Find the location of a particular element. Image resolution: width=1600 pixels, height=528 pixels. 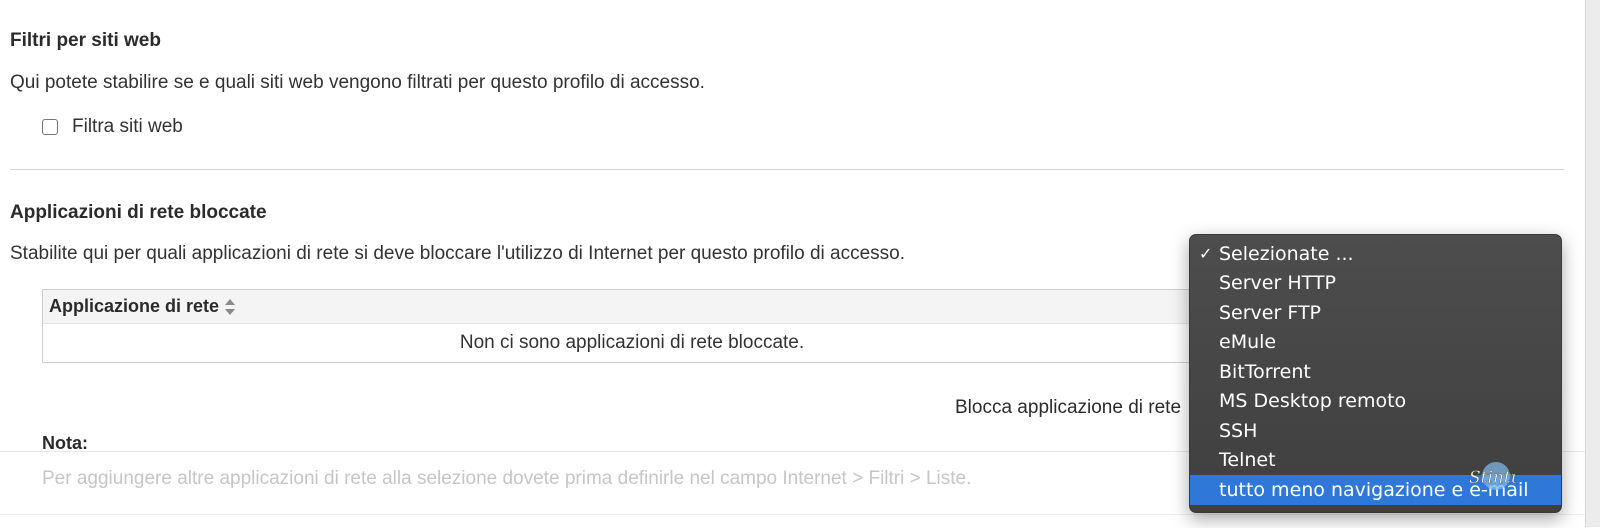

apps-section-title: Applicazioni di rete bloccate is located at coordinates (138, 212).